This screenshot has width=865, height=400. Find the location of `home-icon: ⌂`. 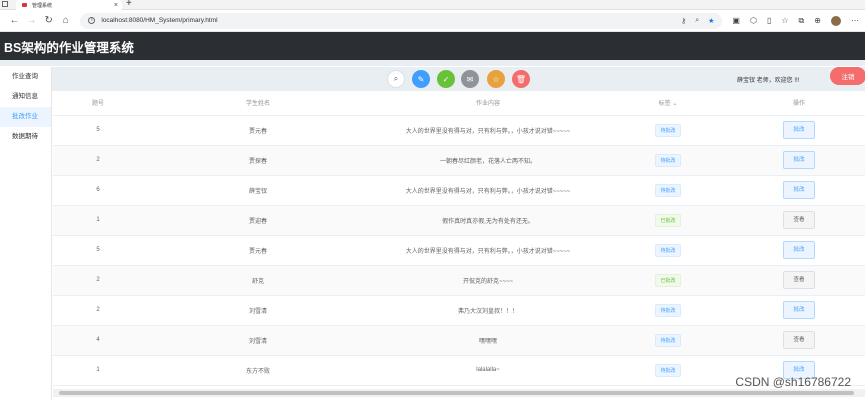

home-icon: ⌂ is located at coordinates (65, 20).